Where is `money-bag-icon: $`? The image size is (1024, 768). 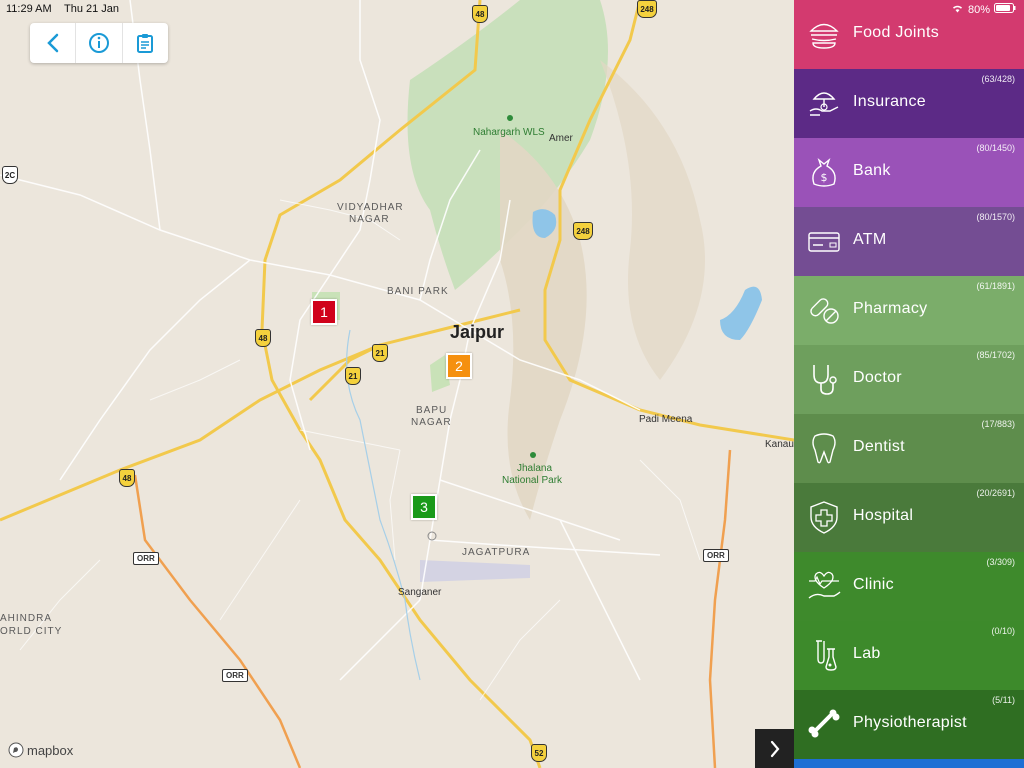 money-bag-icon: $ is located at coordinates (824, 172).